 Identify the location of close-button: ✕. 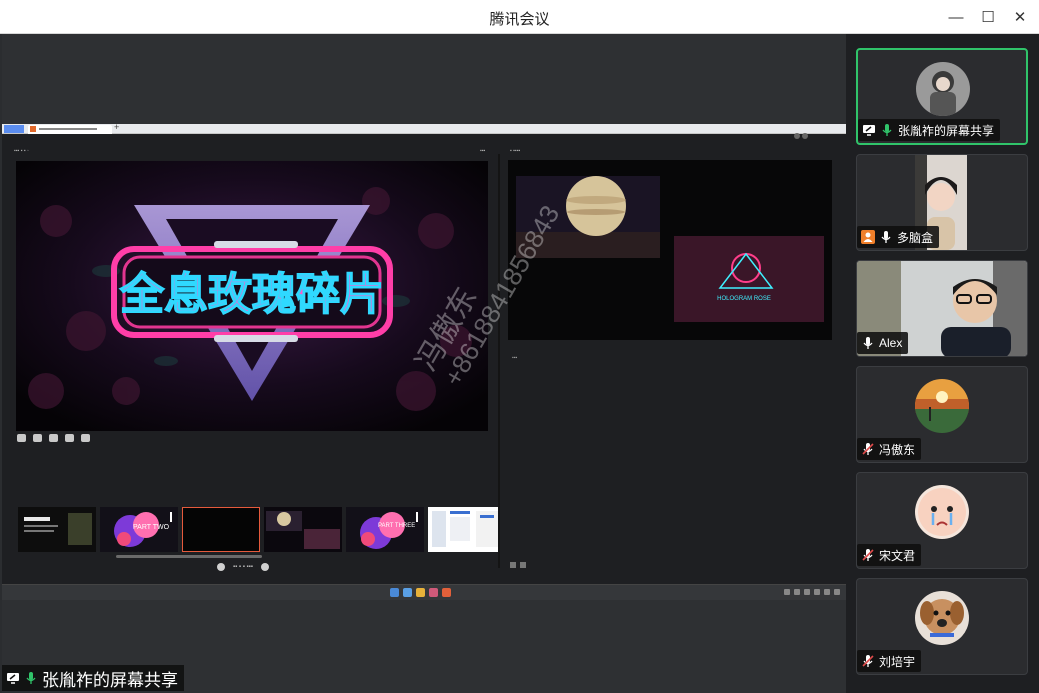
(1020, 17).